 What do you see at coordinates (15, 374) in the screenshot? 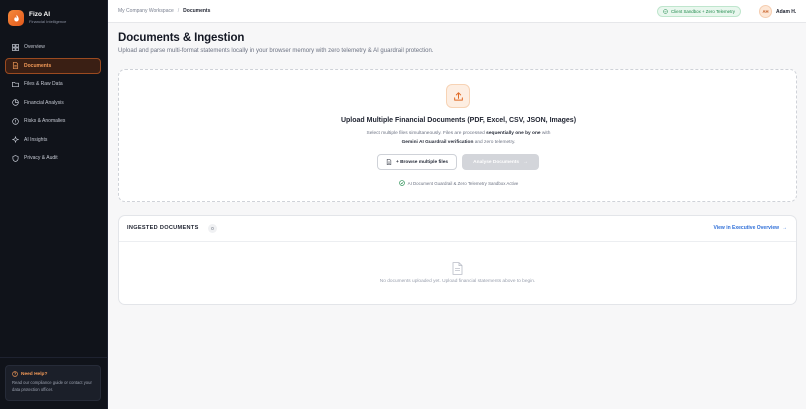
I see `help-icon` at bounding box center [15, 374].